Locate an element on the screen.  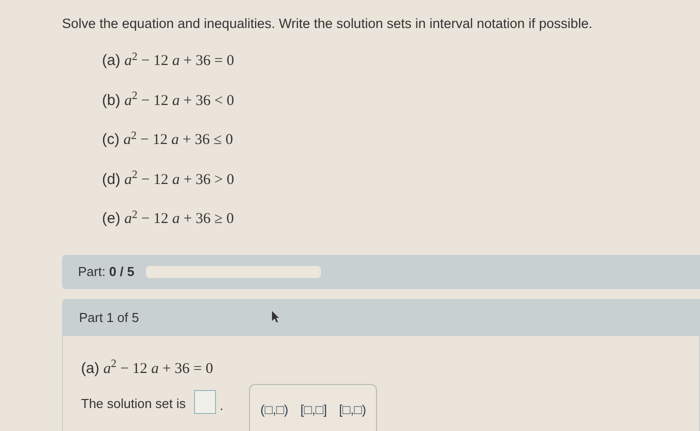
equation: a$^{2}$ − 12 a + 36 ≥ 0 is located at coordinates (179, 219).